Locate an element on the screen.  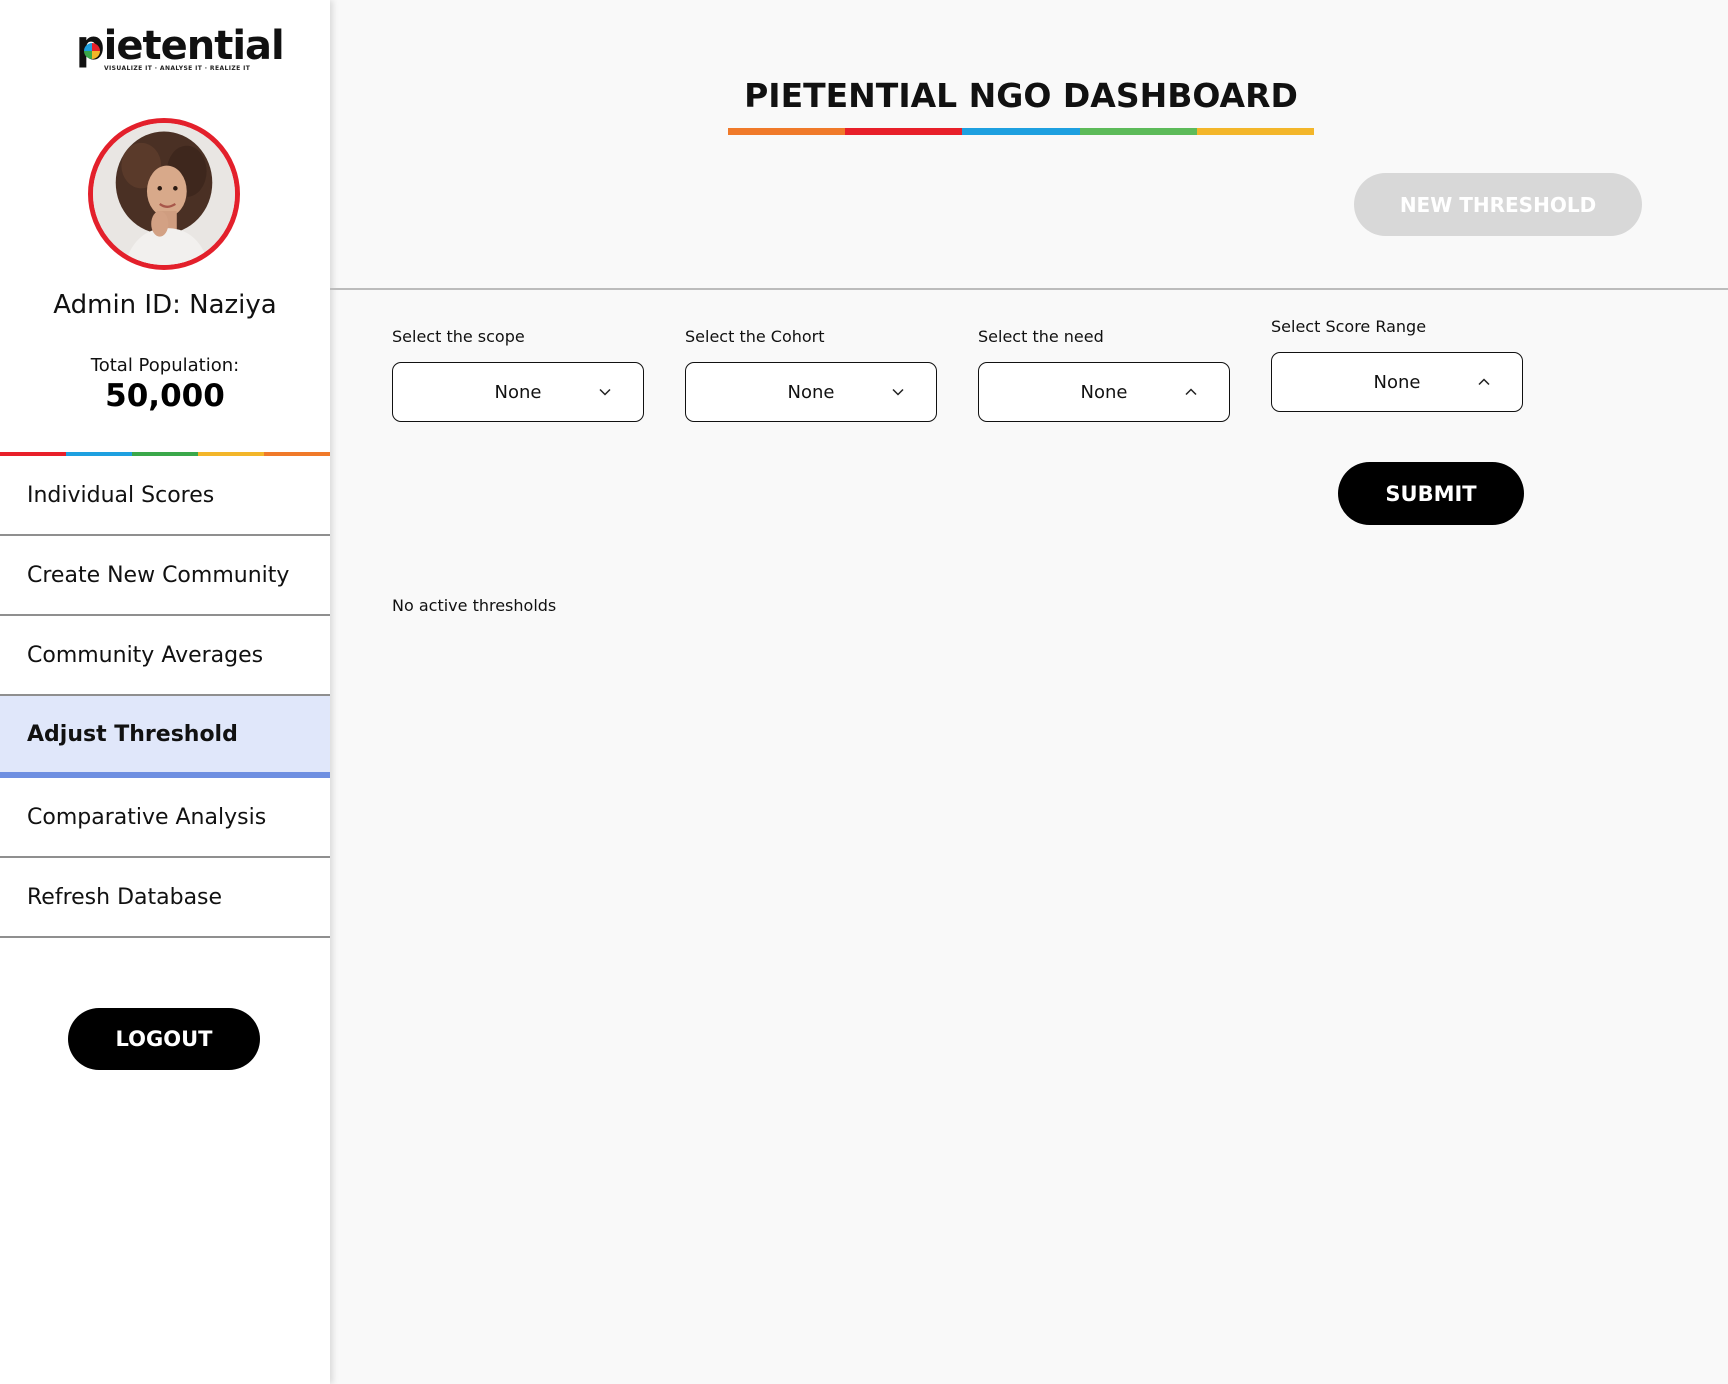
sidebar-item-comparative-analysis: Comparative Analysis is located at coordinates (165, 818).